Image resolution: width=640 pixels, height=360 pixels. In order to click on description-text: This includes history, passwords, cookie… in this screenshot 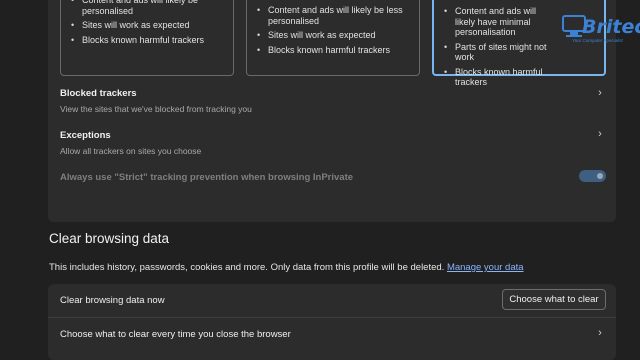, I will do `click(247, 267)`.